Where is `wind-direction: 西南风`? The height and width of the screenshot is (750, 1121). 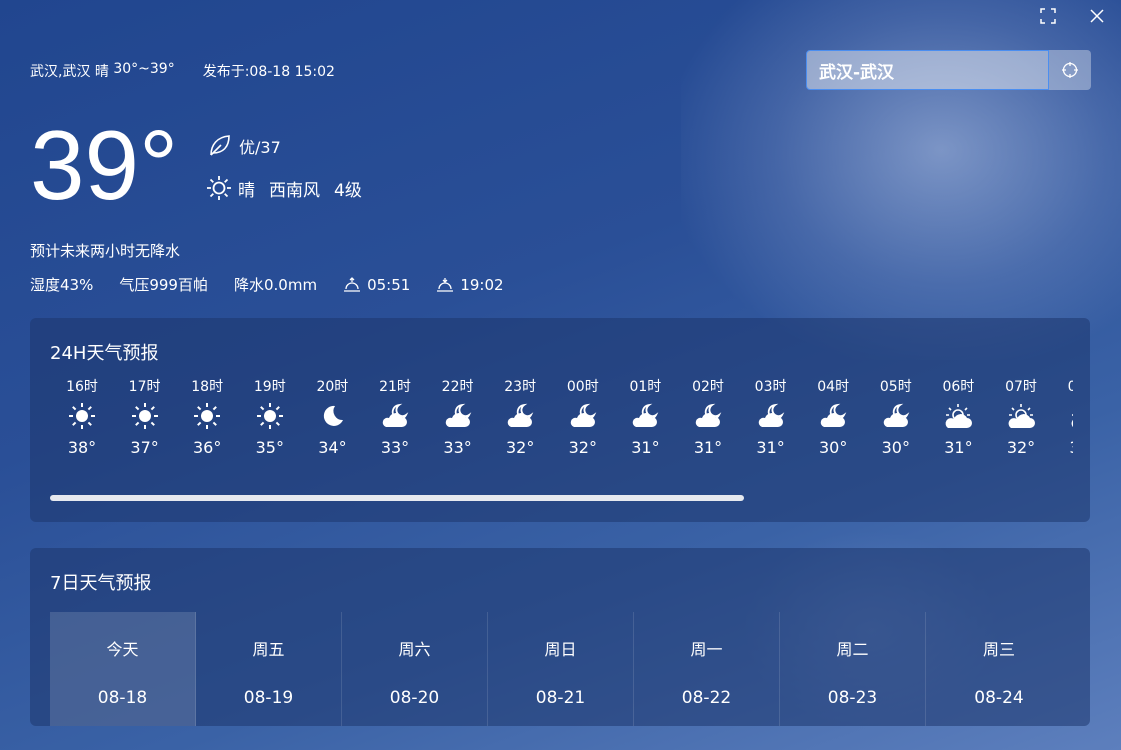
wind-direction: 西南风 is located at coordinates (294, 190).